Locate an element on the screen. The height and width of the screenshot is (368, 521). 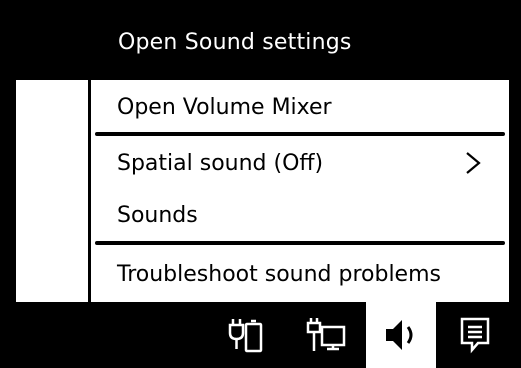
menu-item-label: Troubleshoot sound problems is located at coordinates (279, 274).